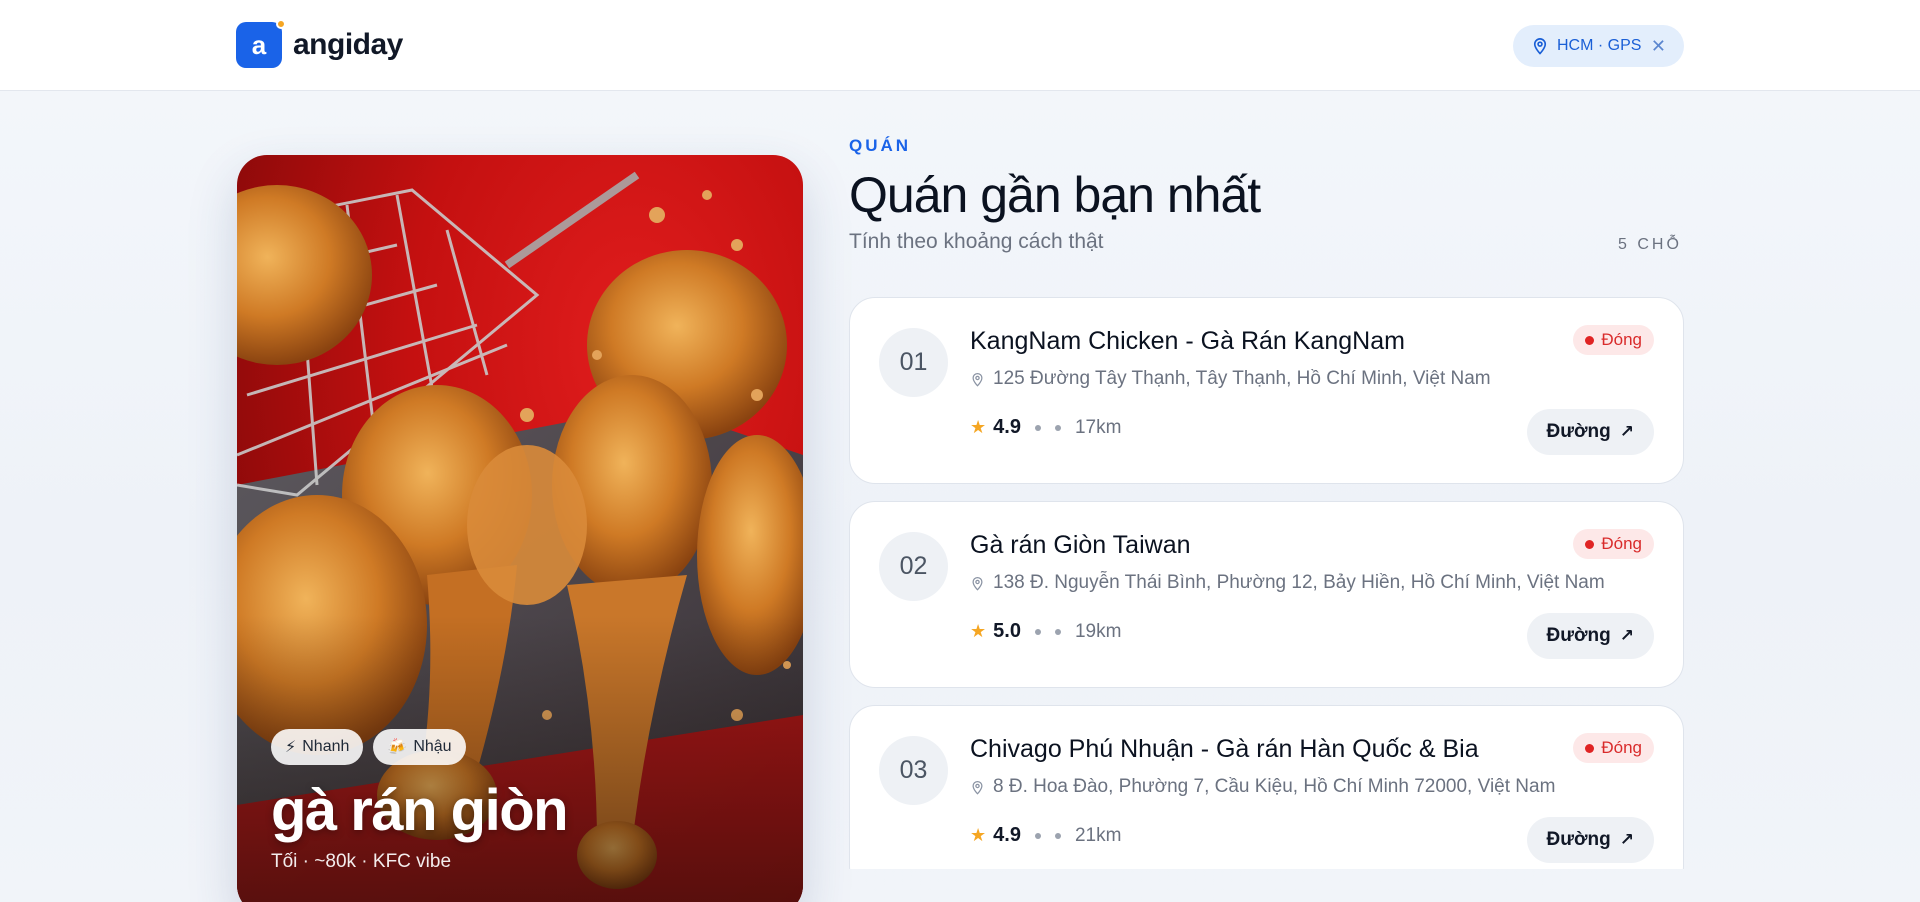 The width and height of the screenshot is (1920, 902). Describe the element at coordinates (326, 746) in the screenshot. I see `tag-label: Nhanh` at that location.